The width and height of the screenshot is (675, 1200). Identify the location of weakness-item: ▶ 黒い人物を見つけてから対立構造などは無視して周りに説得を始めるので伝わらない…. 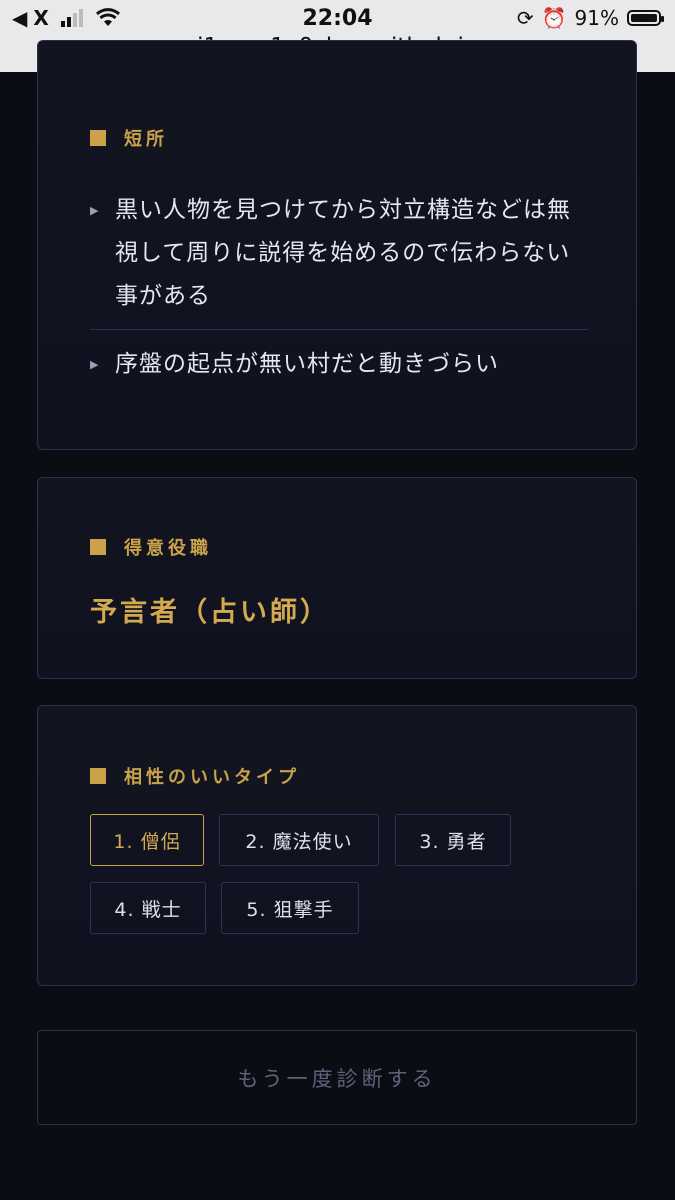
(340, 253).